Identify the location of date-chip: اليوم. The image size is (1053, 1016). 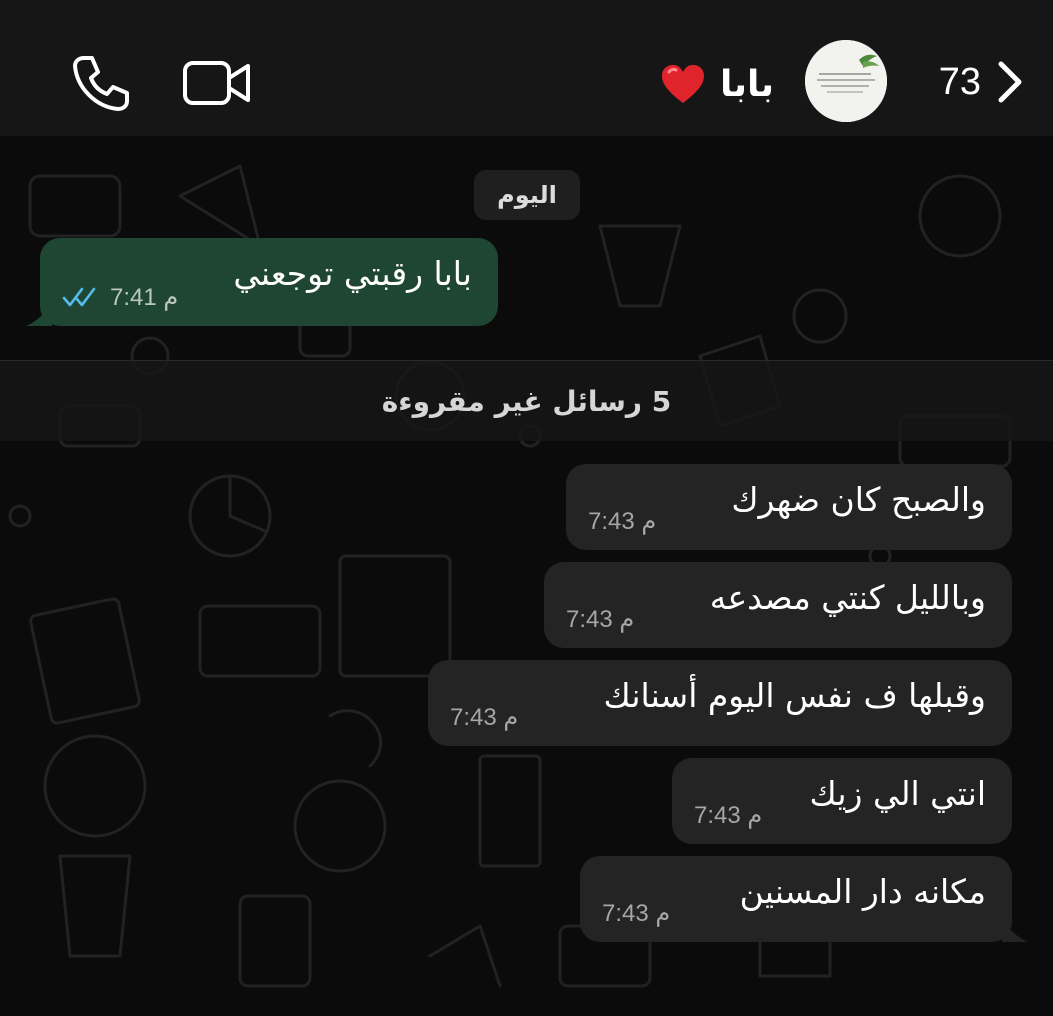
(527, 195).